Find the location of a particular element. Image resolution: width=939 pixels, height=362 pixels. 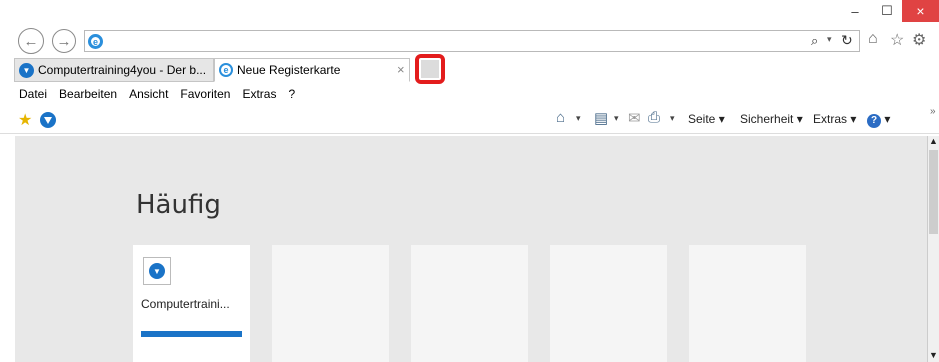

tab-new-tab: e Neue Registerkarte × is located at coordinates (312, 70).